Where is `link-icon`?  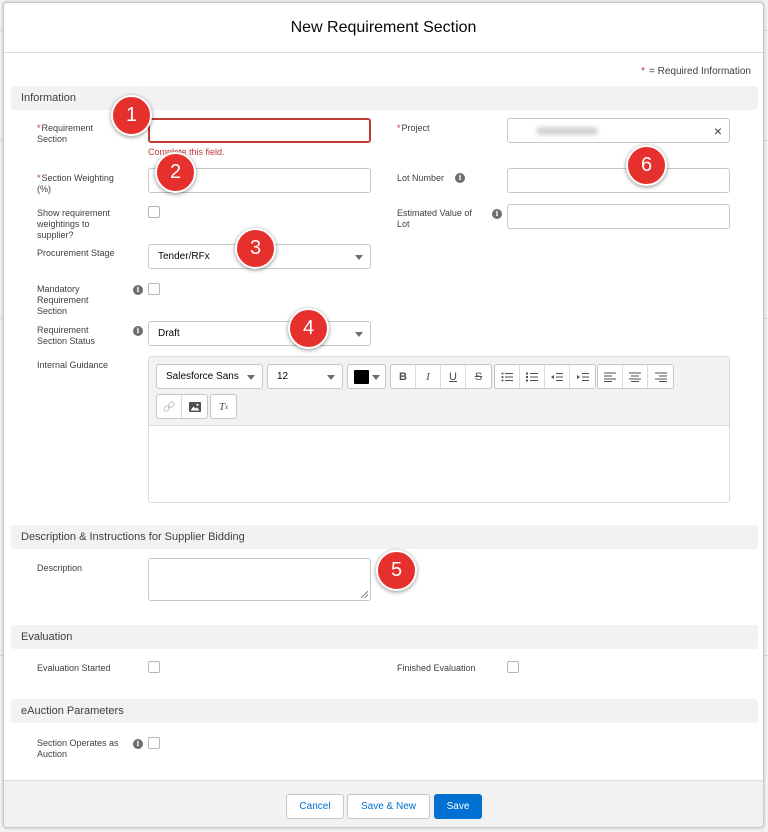
link-icon is located at coordinates (169, 406).